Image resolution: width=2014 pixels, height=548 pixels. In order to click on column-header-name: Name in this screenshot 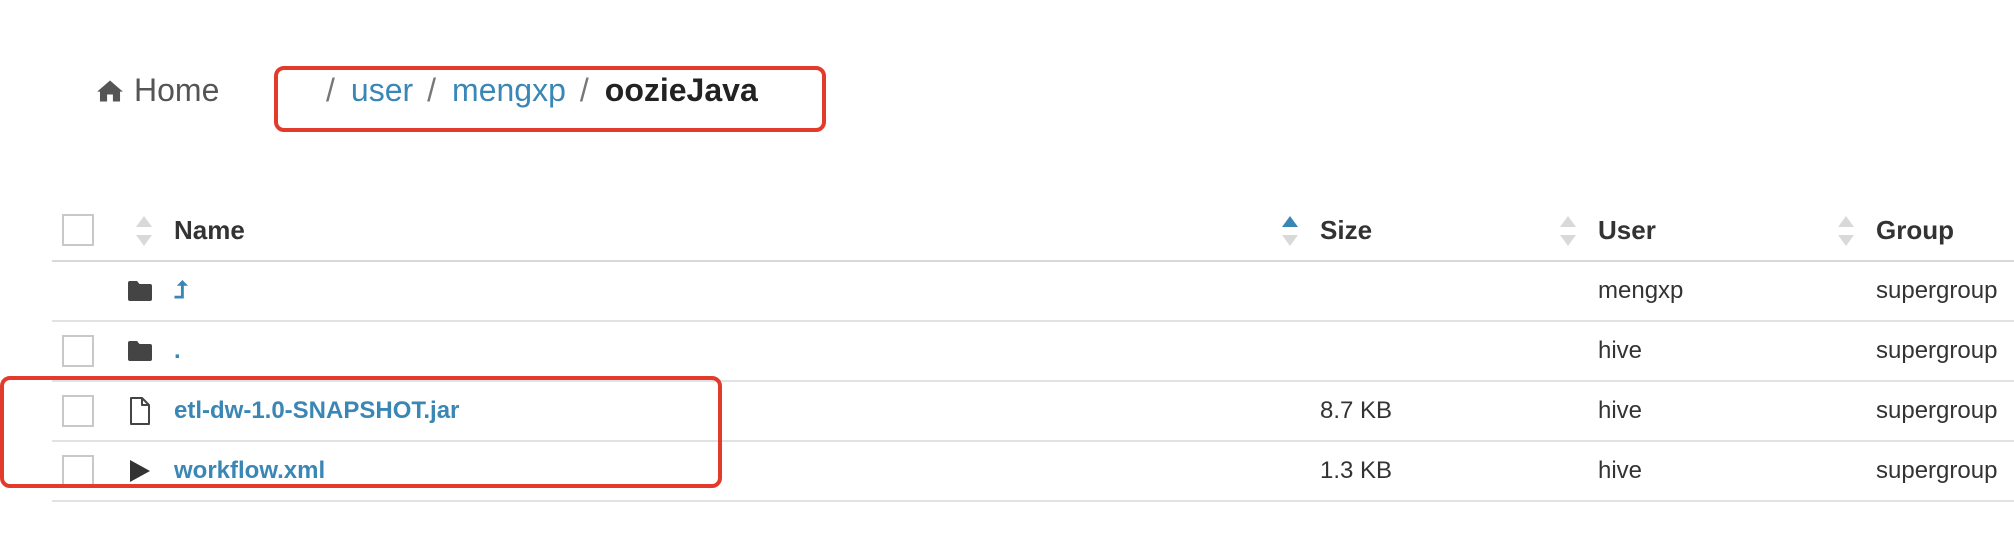, I will do `click(209, 230)`.